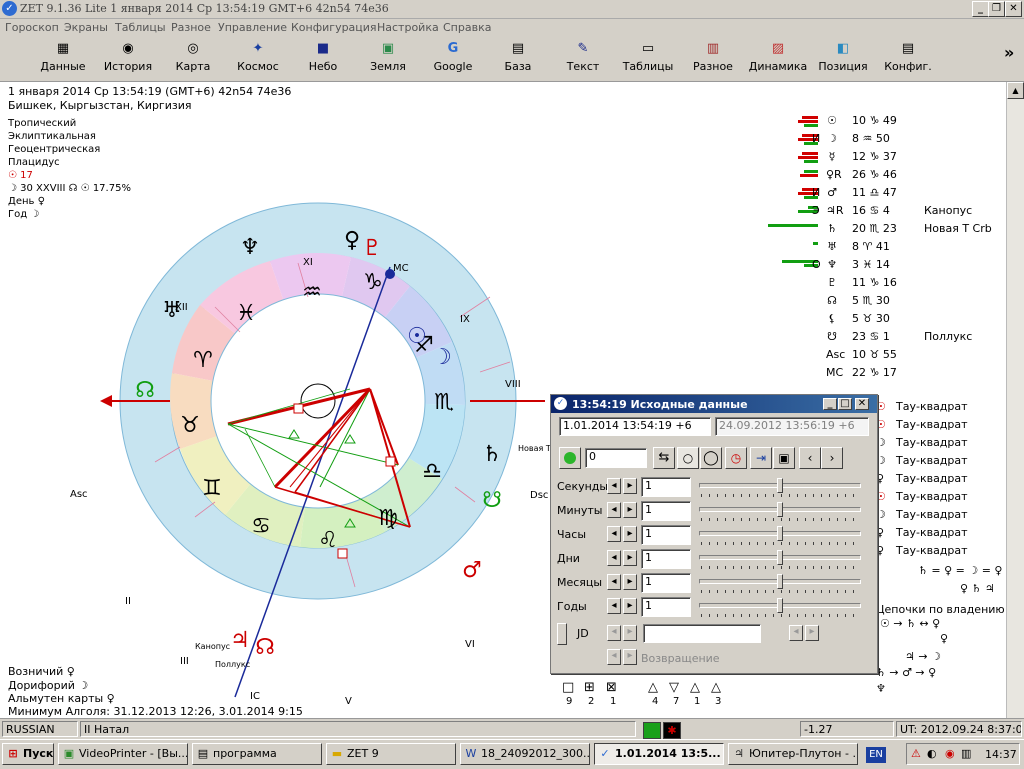 Image resolution: width=1024 pixels, height=769 pixels. What do you see at coordinates (916, 753) in the screenshot?
I see `tray-alert-icon: ⚠` at bounding box center [916, 753].